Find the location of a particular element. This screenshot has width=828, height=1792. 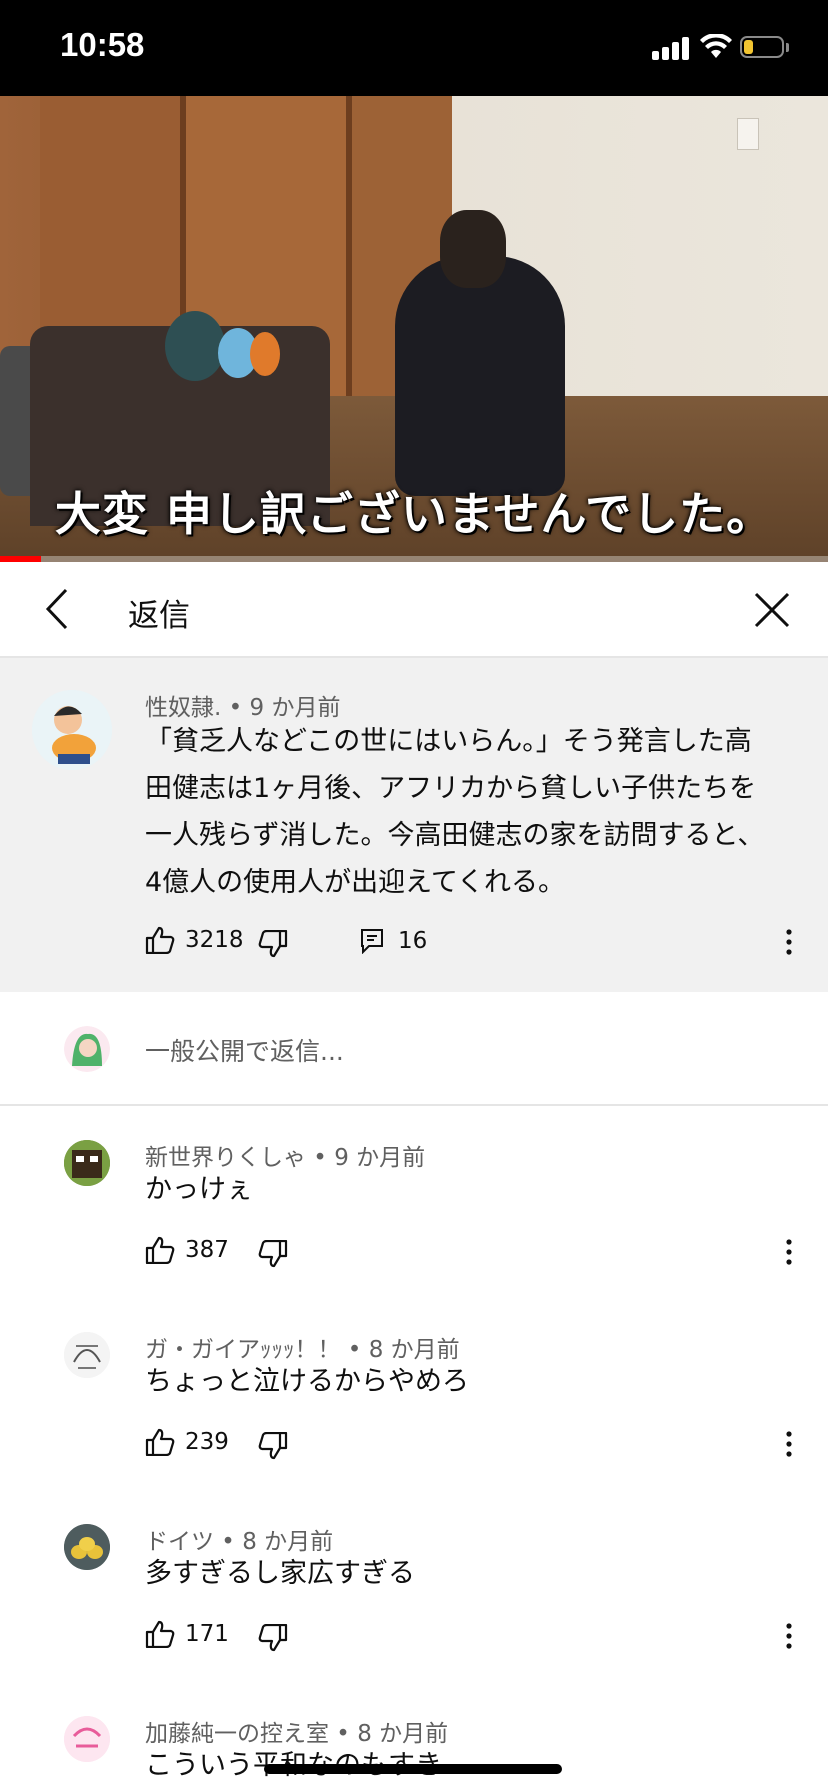

reply-count: 16 is located at coordinates (413, 941).